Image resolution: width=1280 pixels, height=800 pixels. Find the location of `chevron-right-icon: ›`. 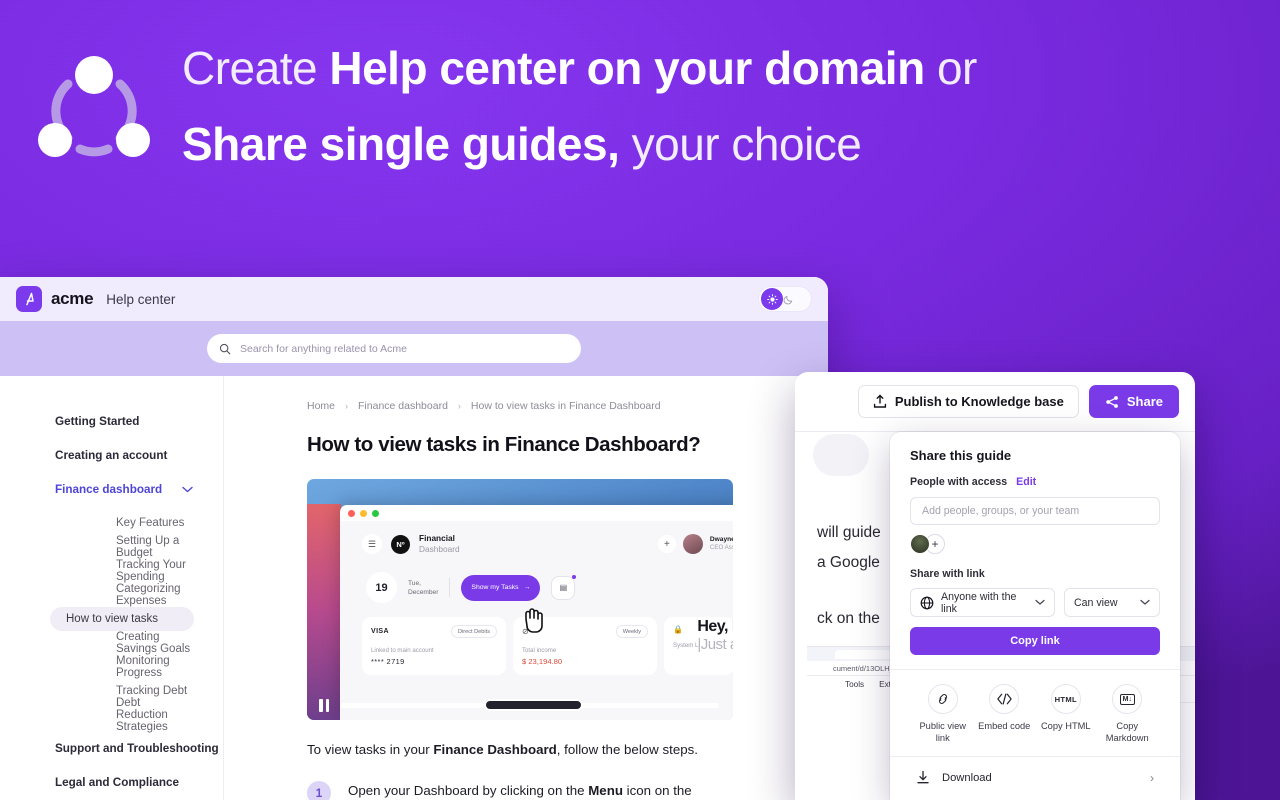

chevron-right-icon: › is located at coordinates (1152, 777).